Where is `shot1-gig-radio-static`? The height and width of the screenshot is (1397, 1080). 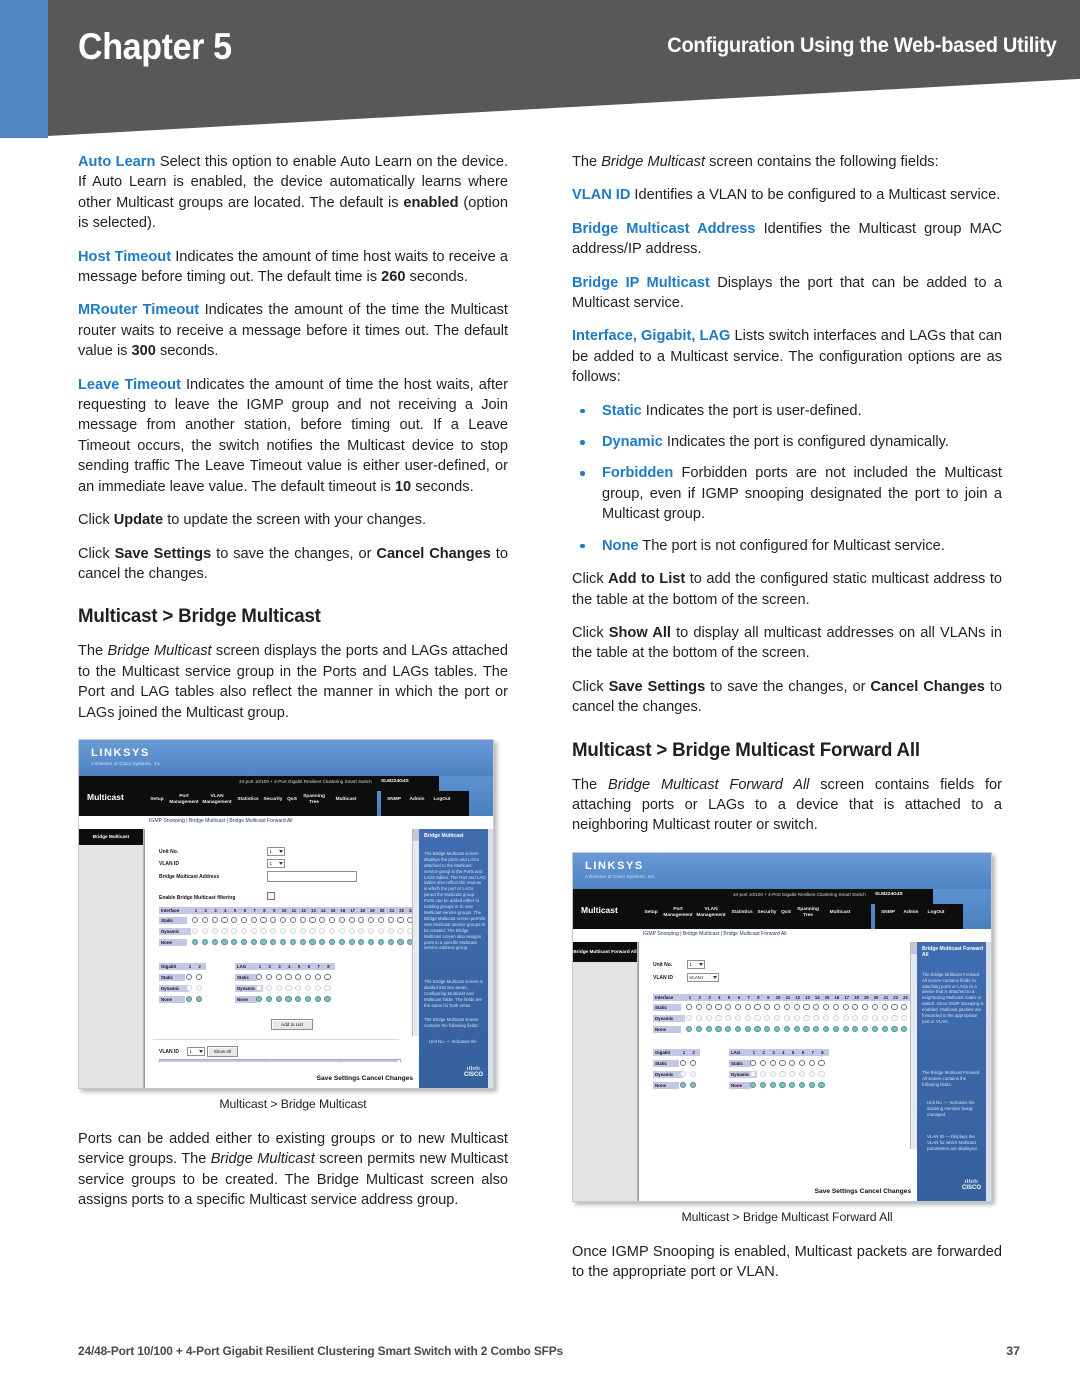
shot1-gig-radio-static is located at coordinates (196, 977).